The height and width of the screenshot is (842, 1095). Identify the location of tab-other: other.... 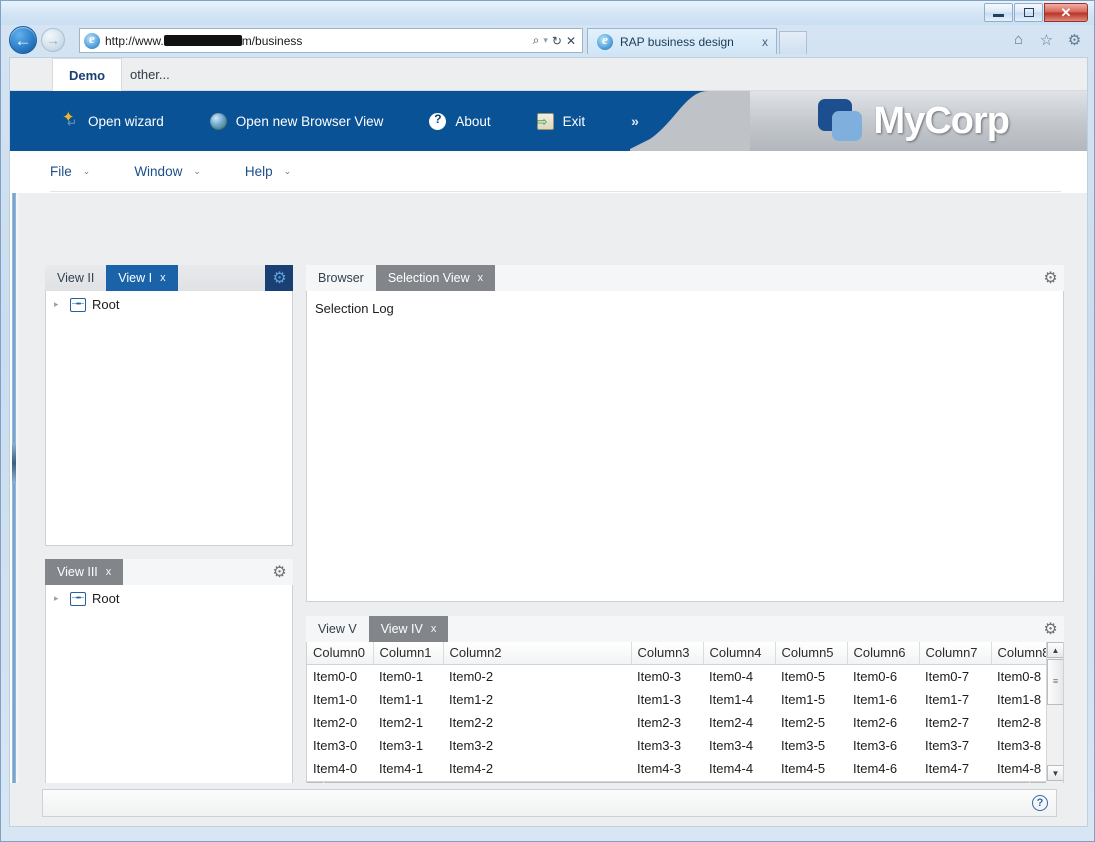
(150, 74).